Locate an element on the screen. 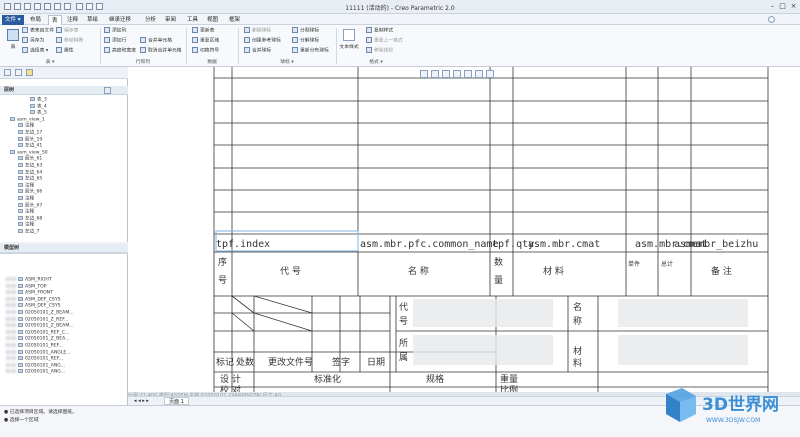 The image size is (800, 437). tab-tools: 工具 is located at coordinates (192, 20).